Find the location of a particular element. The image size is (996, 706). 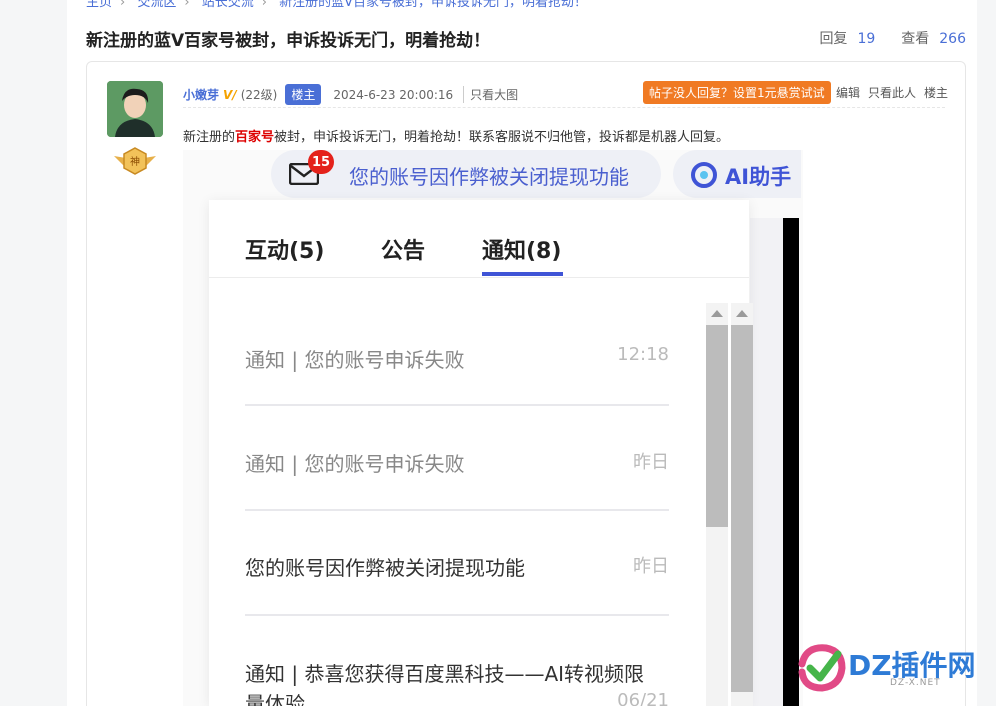

reply-label: 回复 is located at coordinates (833, 39).